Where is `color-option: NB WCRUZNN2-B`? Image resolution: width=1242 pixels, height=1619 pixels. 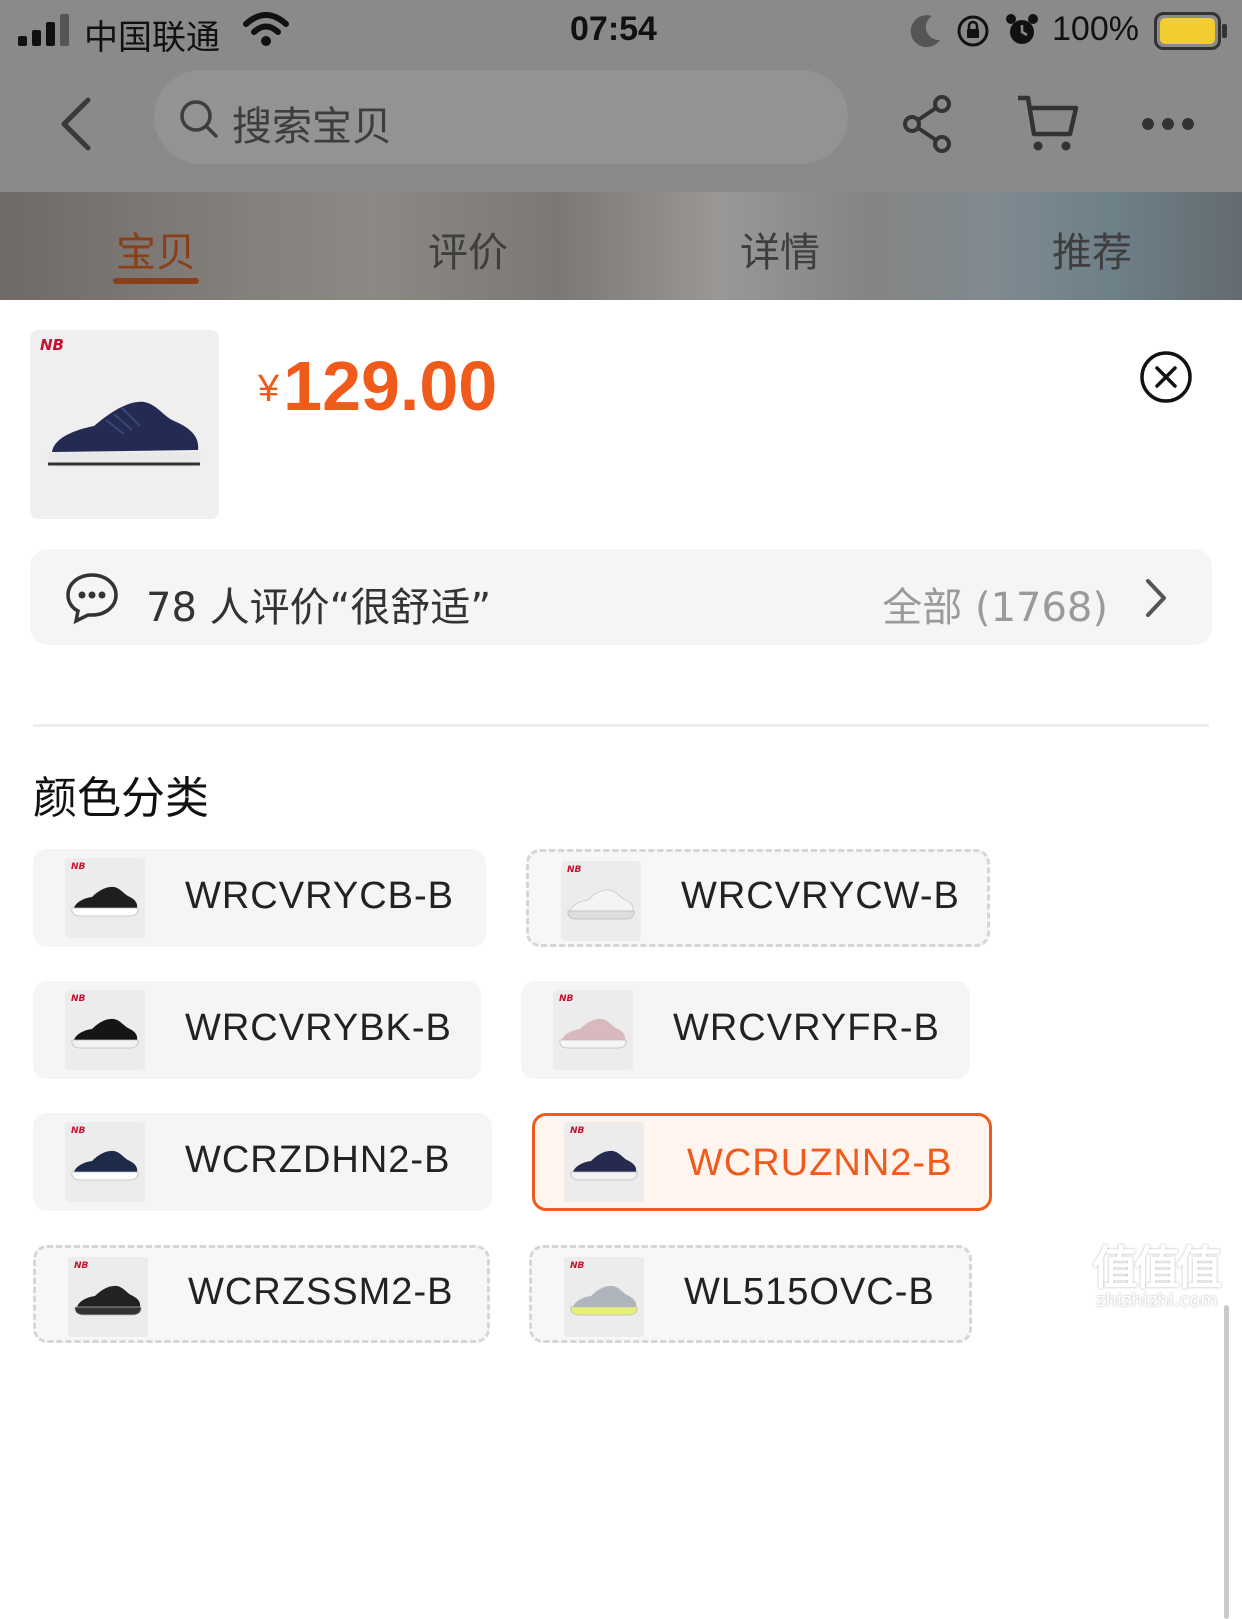
color-option: NB WCRUZNN2-B is located at coordinates (762, 1162).